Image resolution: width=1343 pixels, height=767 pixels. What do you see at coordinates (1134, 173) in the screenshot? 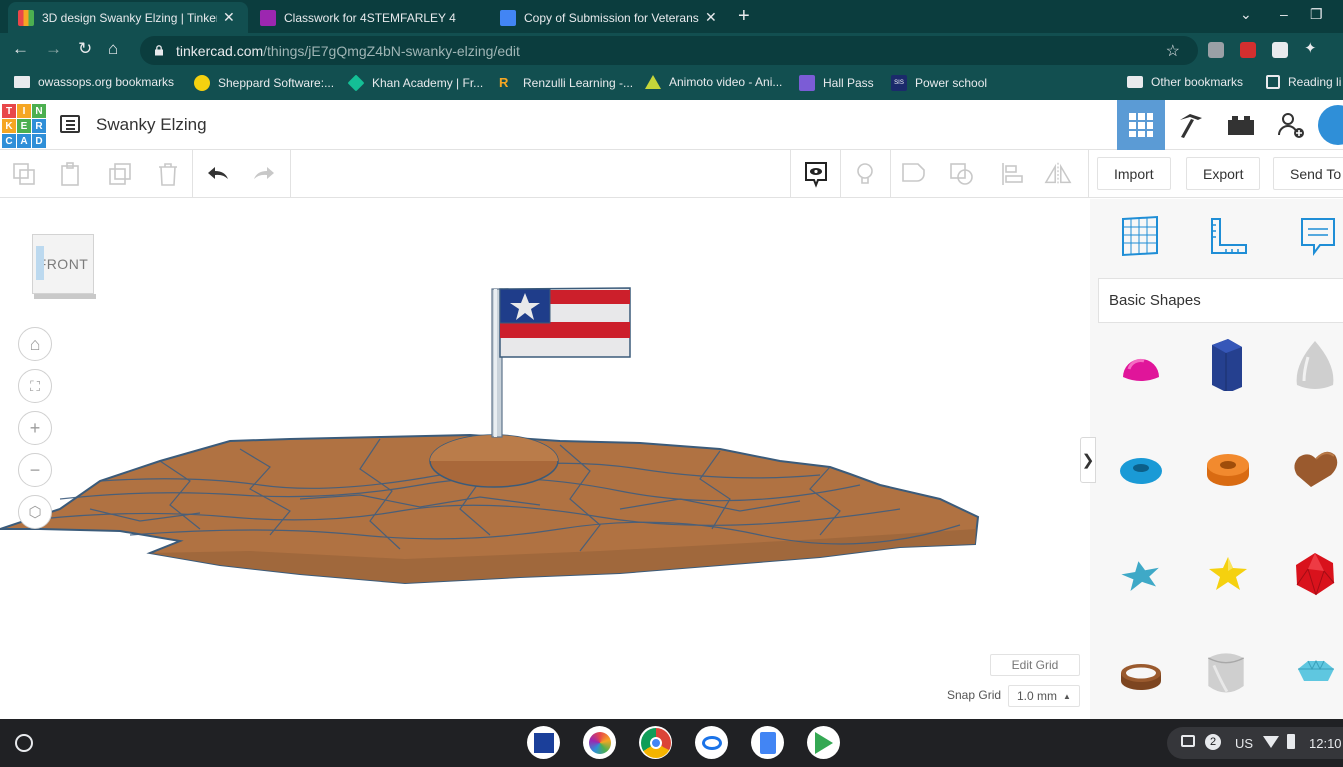
I see `import-button: Import` at bounding box center [1134, 173].